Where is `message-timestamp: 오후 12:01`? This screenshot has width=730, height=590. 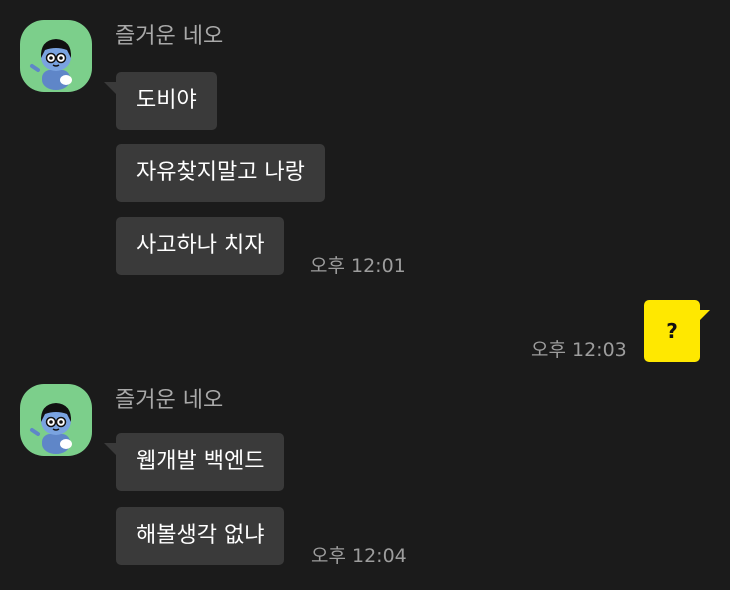 message-timestamp: 오후 12:01 is located at coordinates (358, 266).